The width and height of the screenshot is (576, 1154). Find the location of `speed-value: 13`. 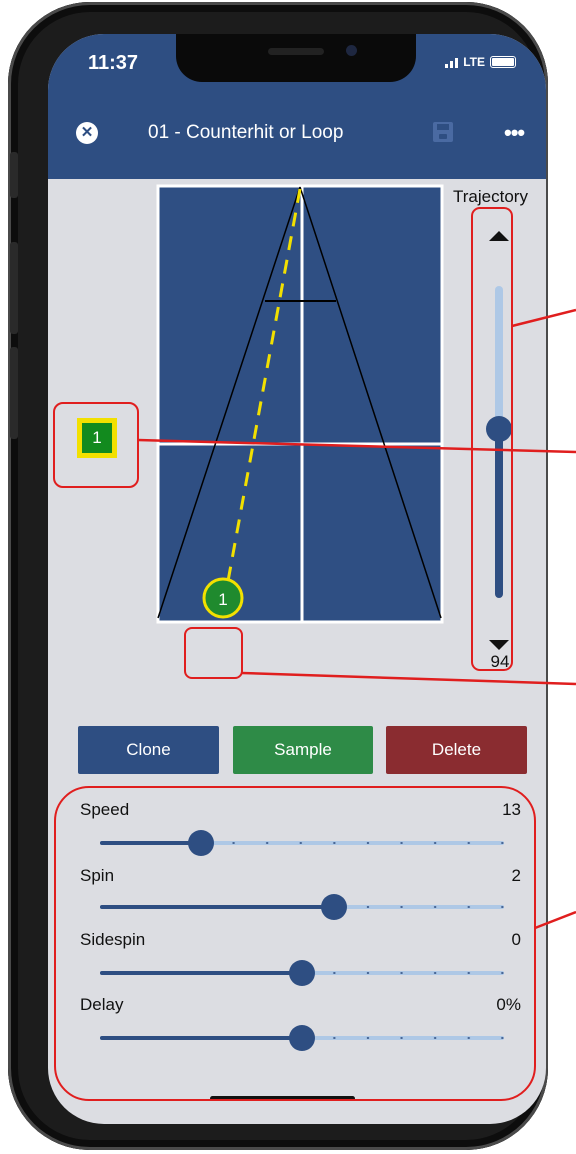

speed-value: 13 is located at coordinates (511, 809).